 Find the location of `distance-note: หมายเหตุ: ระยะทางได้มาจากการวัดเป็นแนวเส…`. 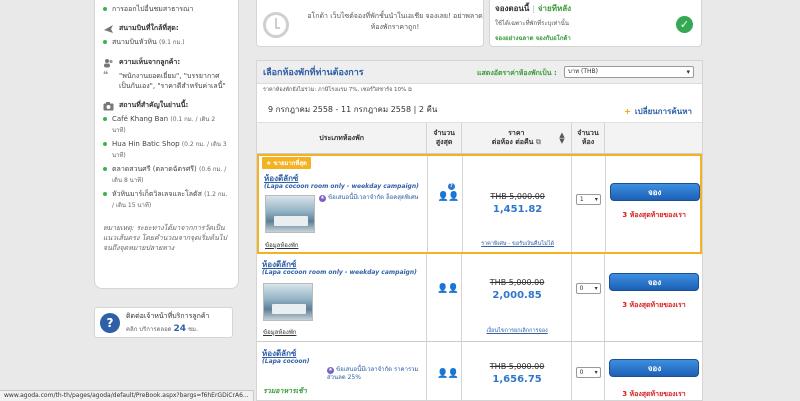

distance-note: หมายเหตุ: ระยะทางได้มาจากการวัดเป็นแนวเส… is located at coordinates (165, 238).